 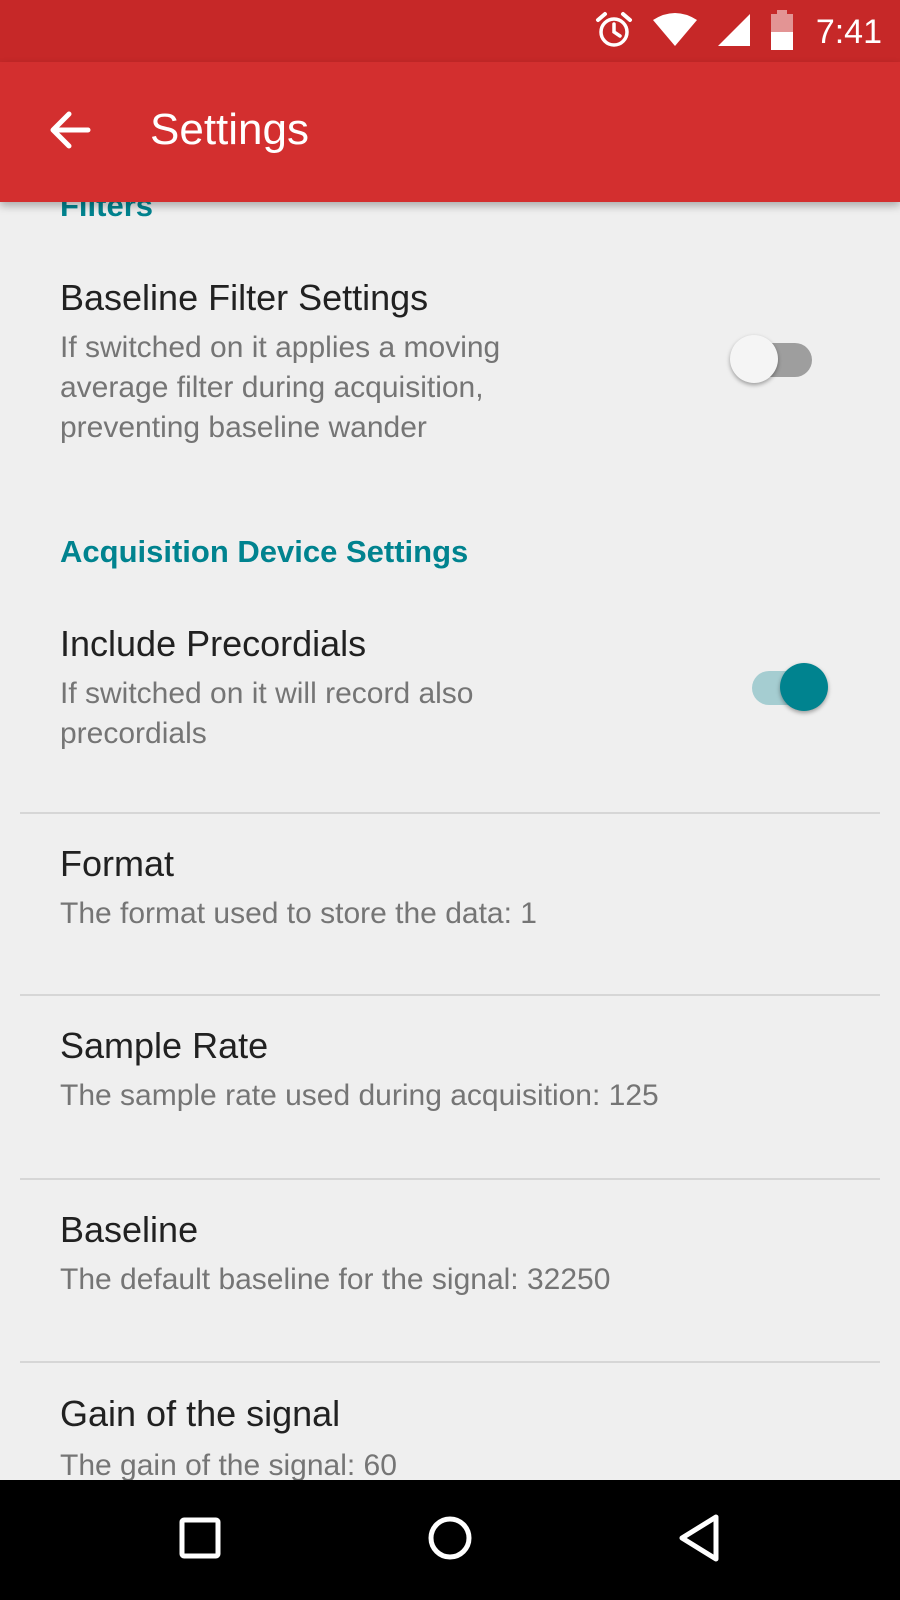 I want to click on pref-title: Baseline, so click(x=129, y=1229).